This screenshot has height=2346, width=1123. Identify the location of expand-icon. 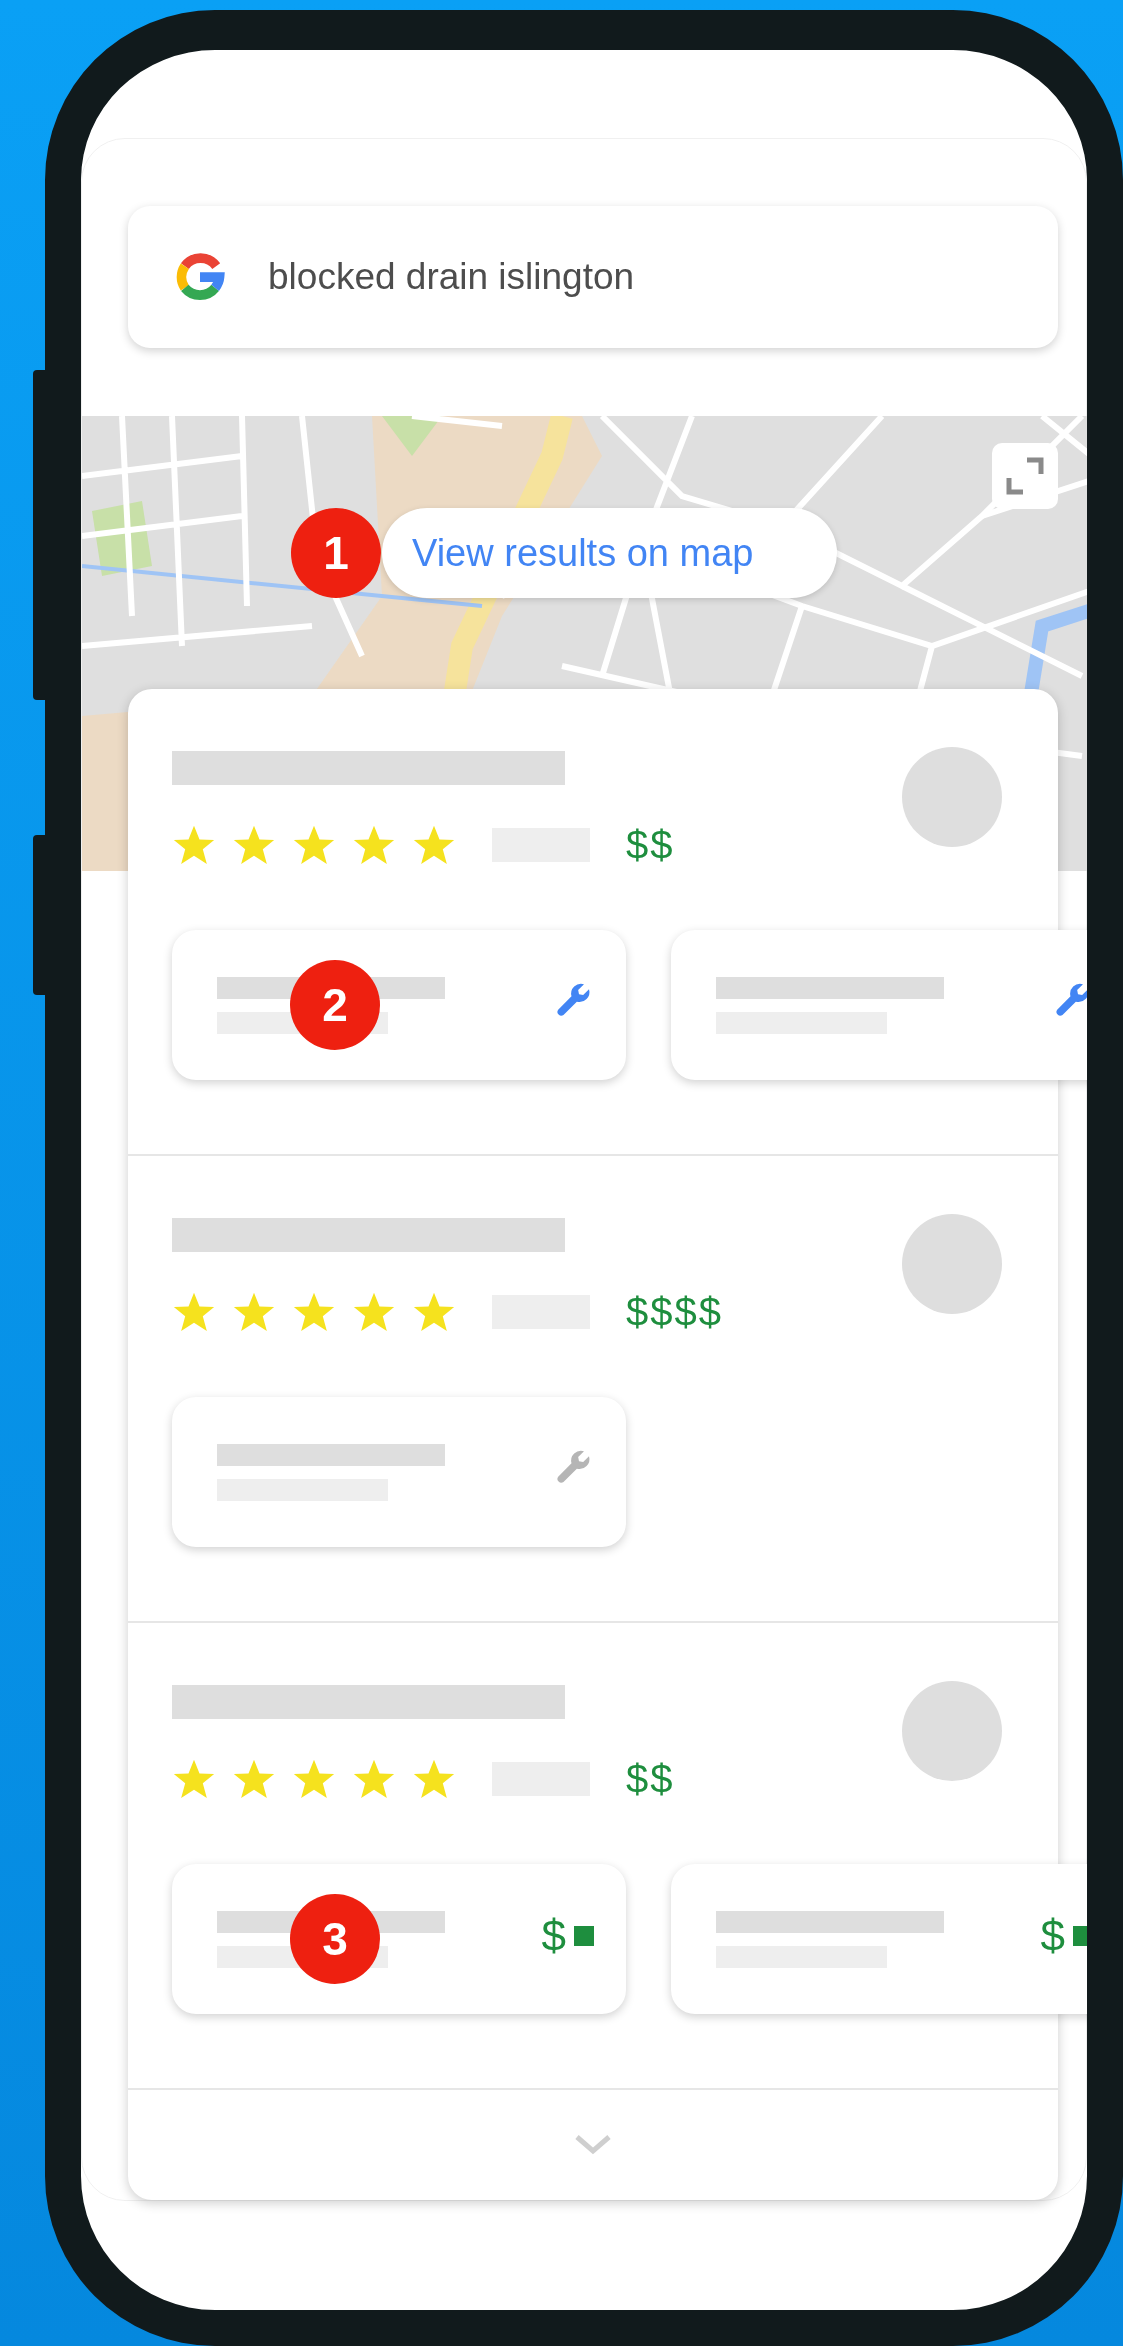
(1025, 476).